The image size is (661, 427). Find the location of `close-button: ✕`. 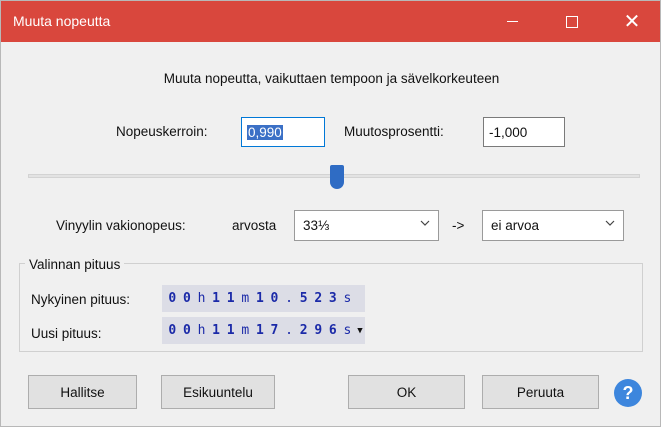

close-button: ✕ is located at coordinates (632, 21).